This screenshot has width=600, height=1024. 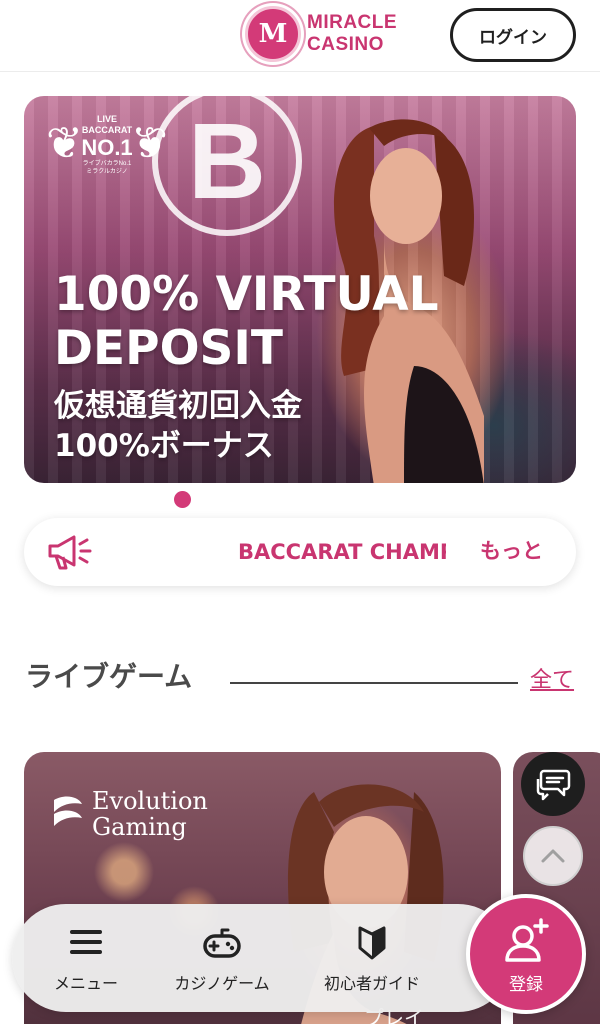 I want to click on announcement-more-link: もっと, so click(x=511, y=551).